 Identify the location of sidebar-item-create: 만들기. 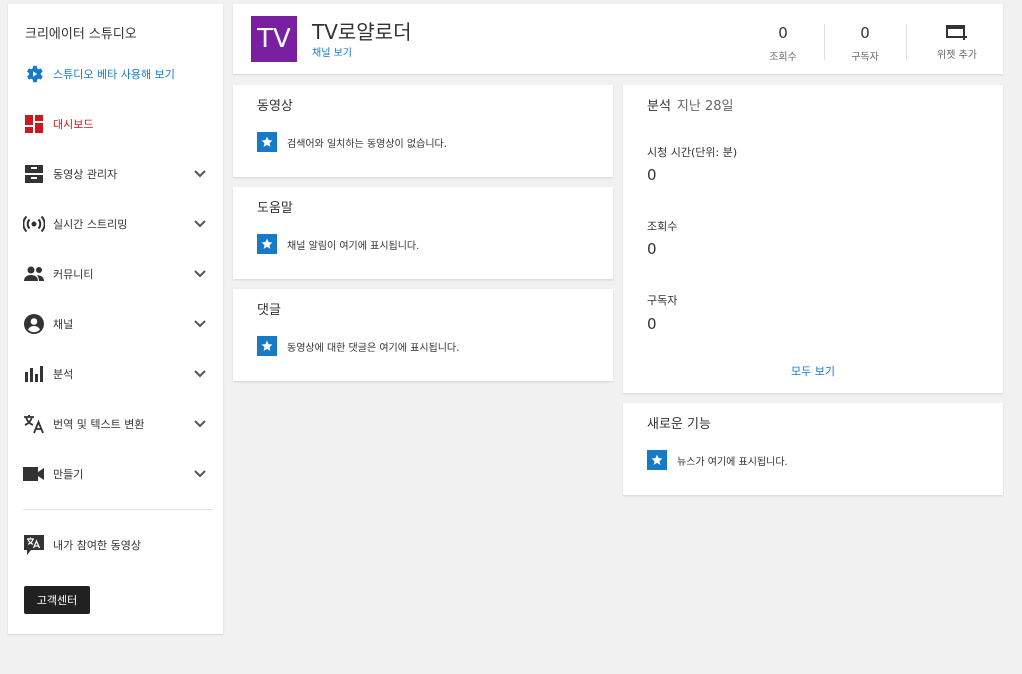
(115, 474).